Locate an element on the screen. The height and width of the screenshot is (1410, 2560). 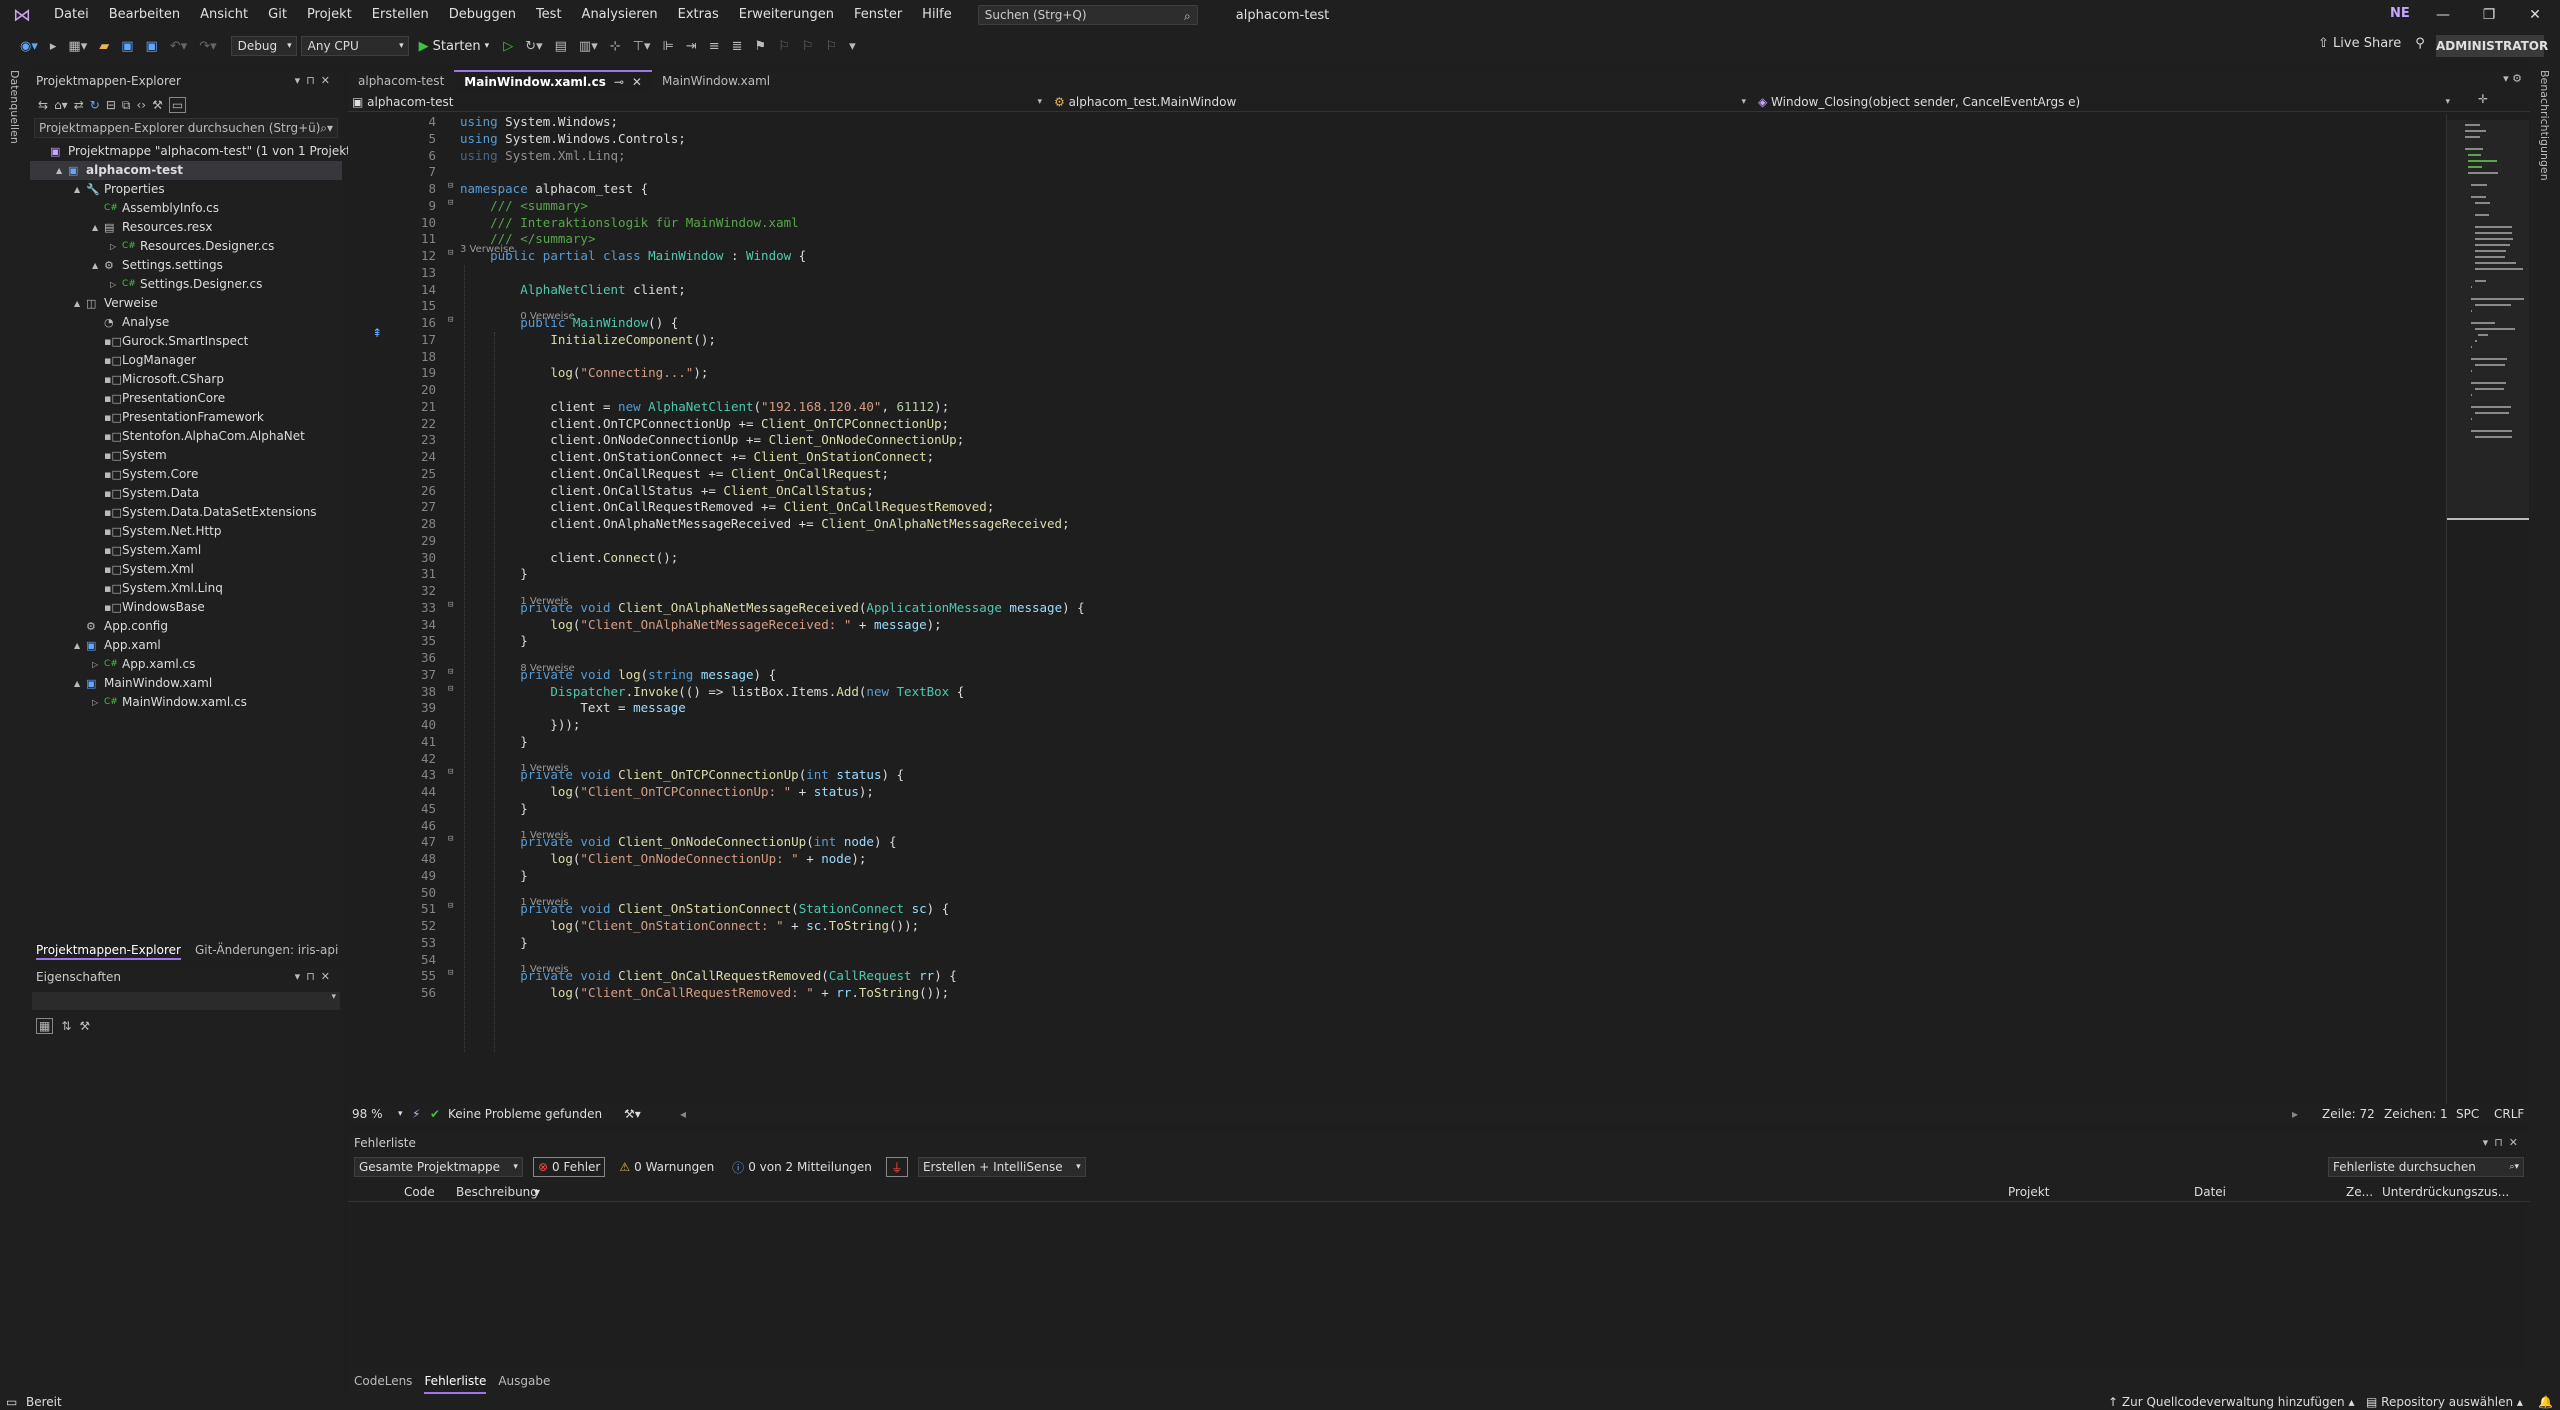
refresh-icon: ↻ is located at coordinates (95, 105).